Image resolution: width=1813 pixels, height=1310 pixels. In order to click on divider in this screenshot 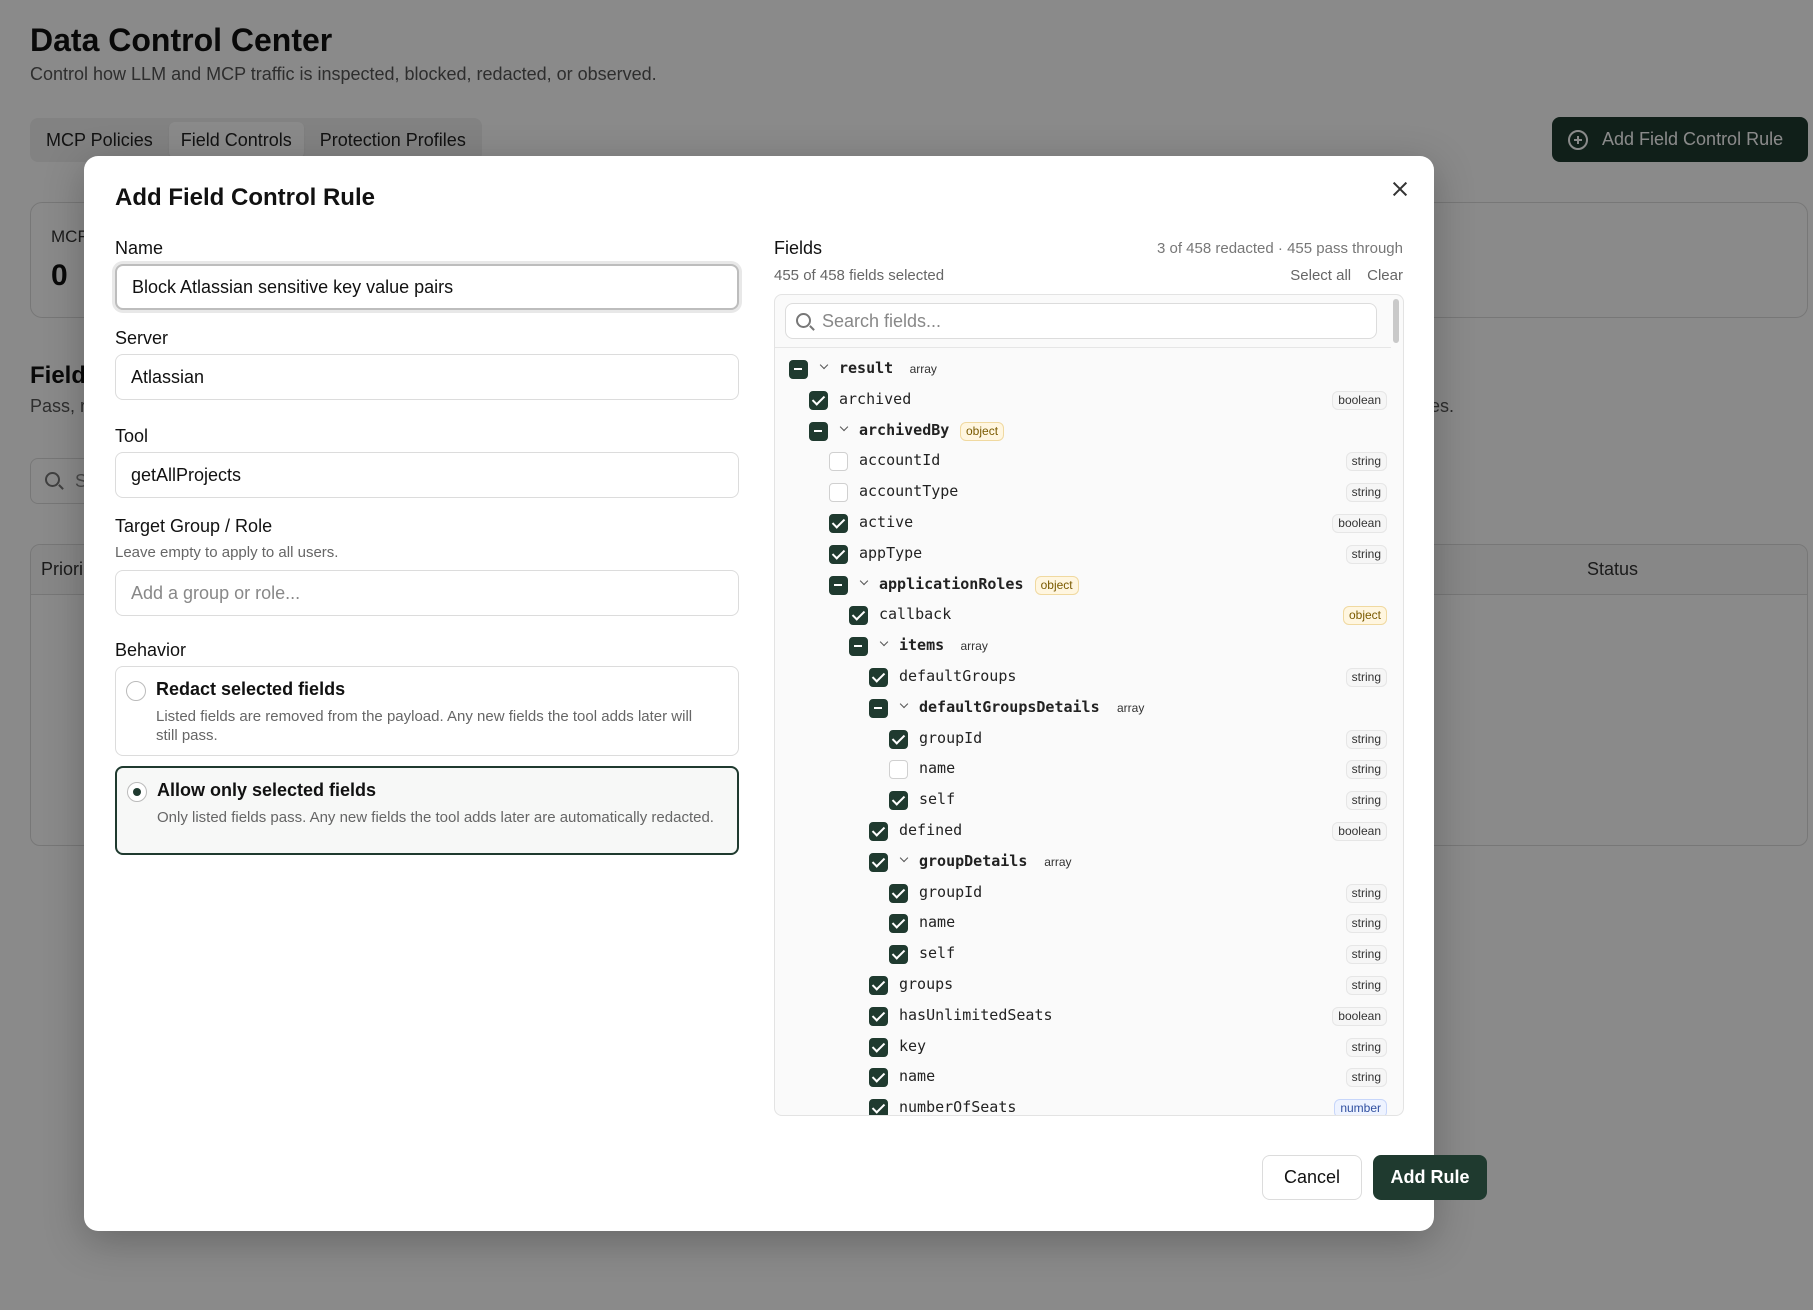, I will do `click(1083, 347)`.